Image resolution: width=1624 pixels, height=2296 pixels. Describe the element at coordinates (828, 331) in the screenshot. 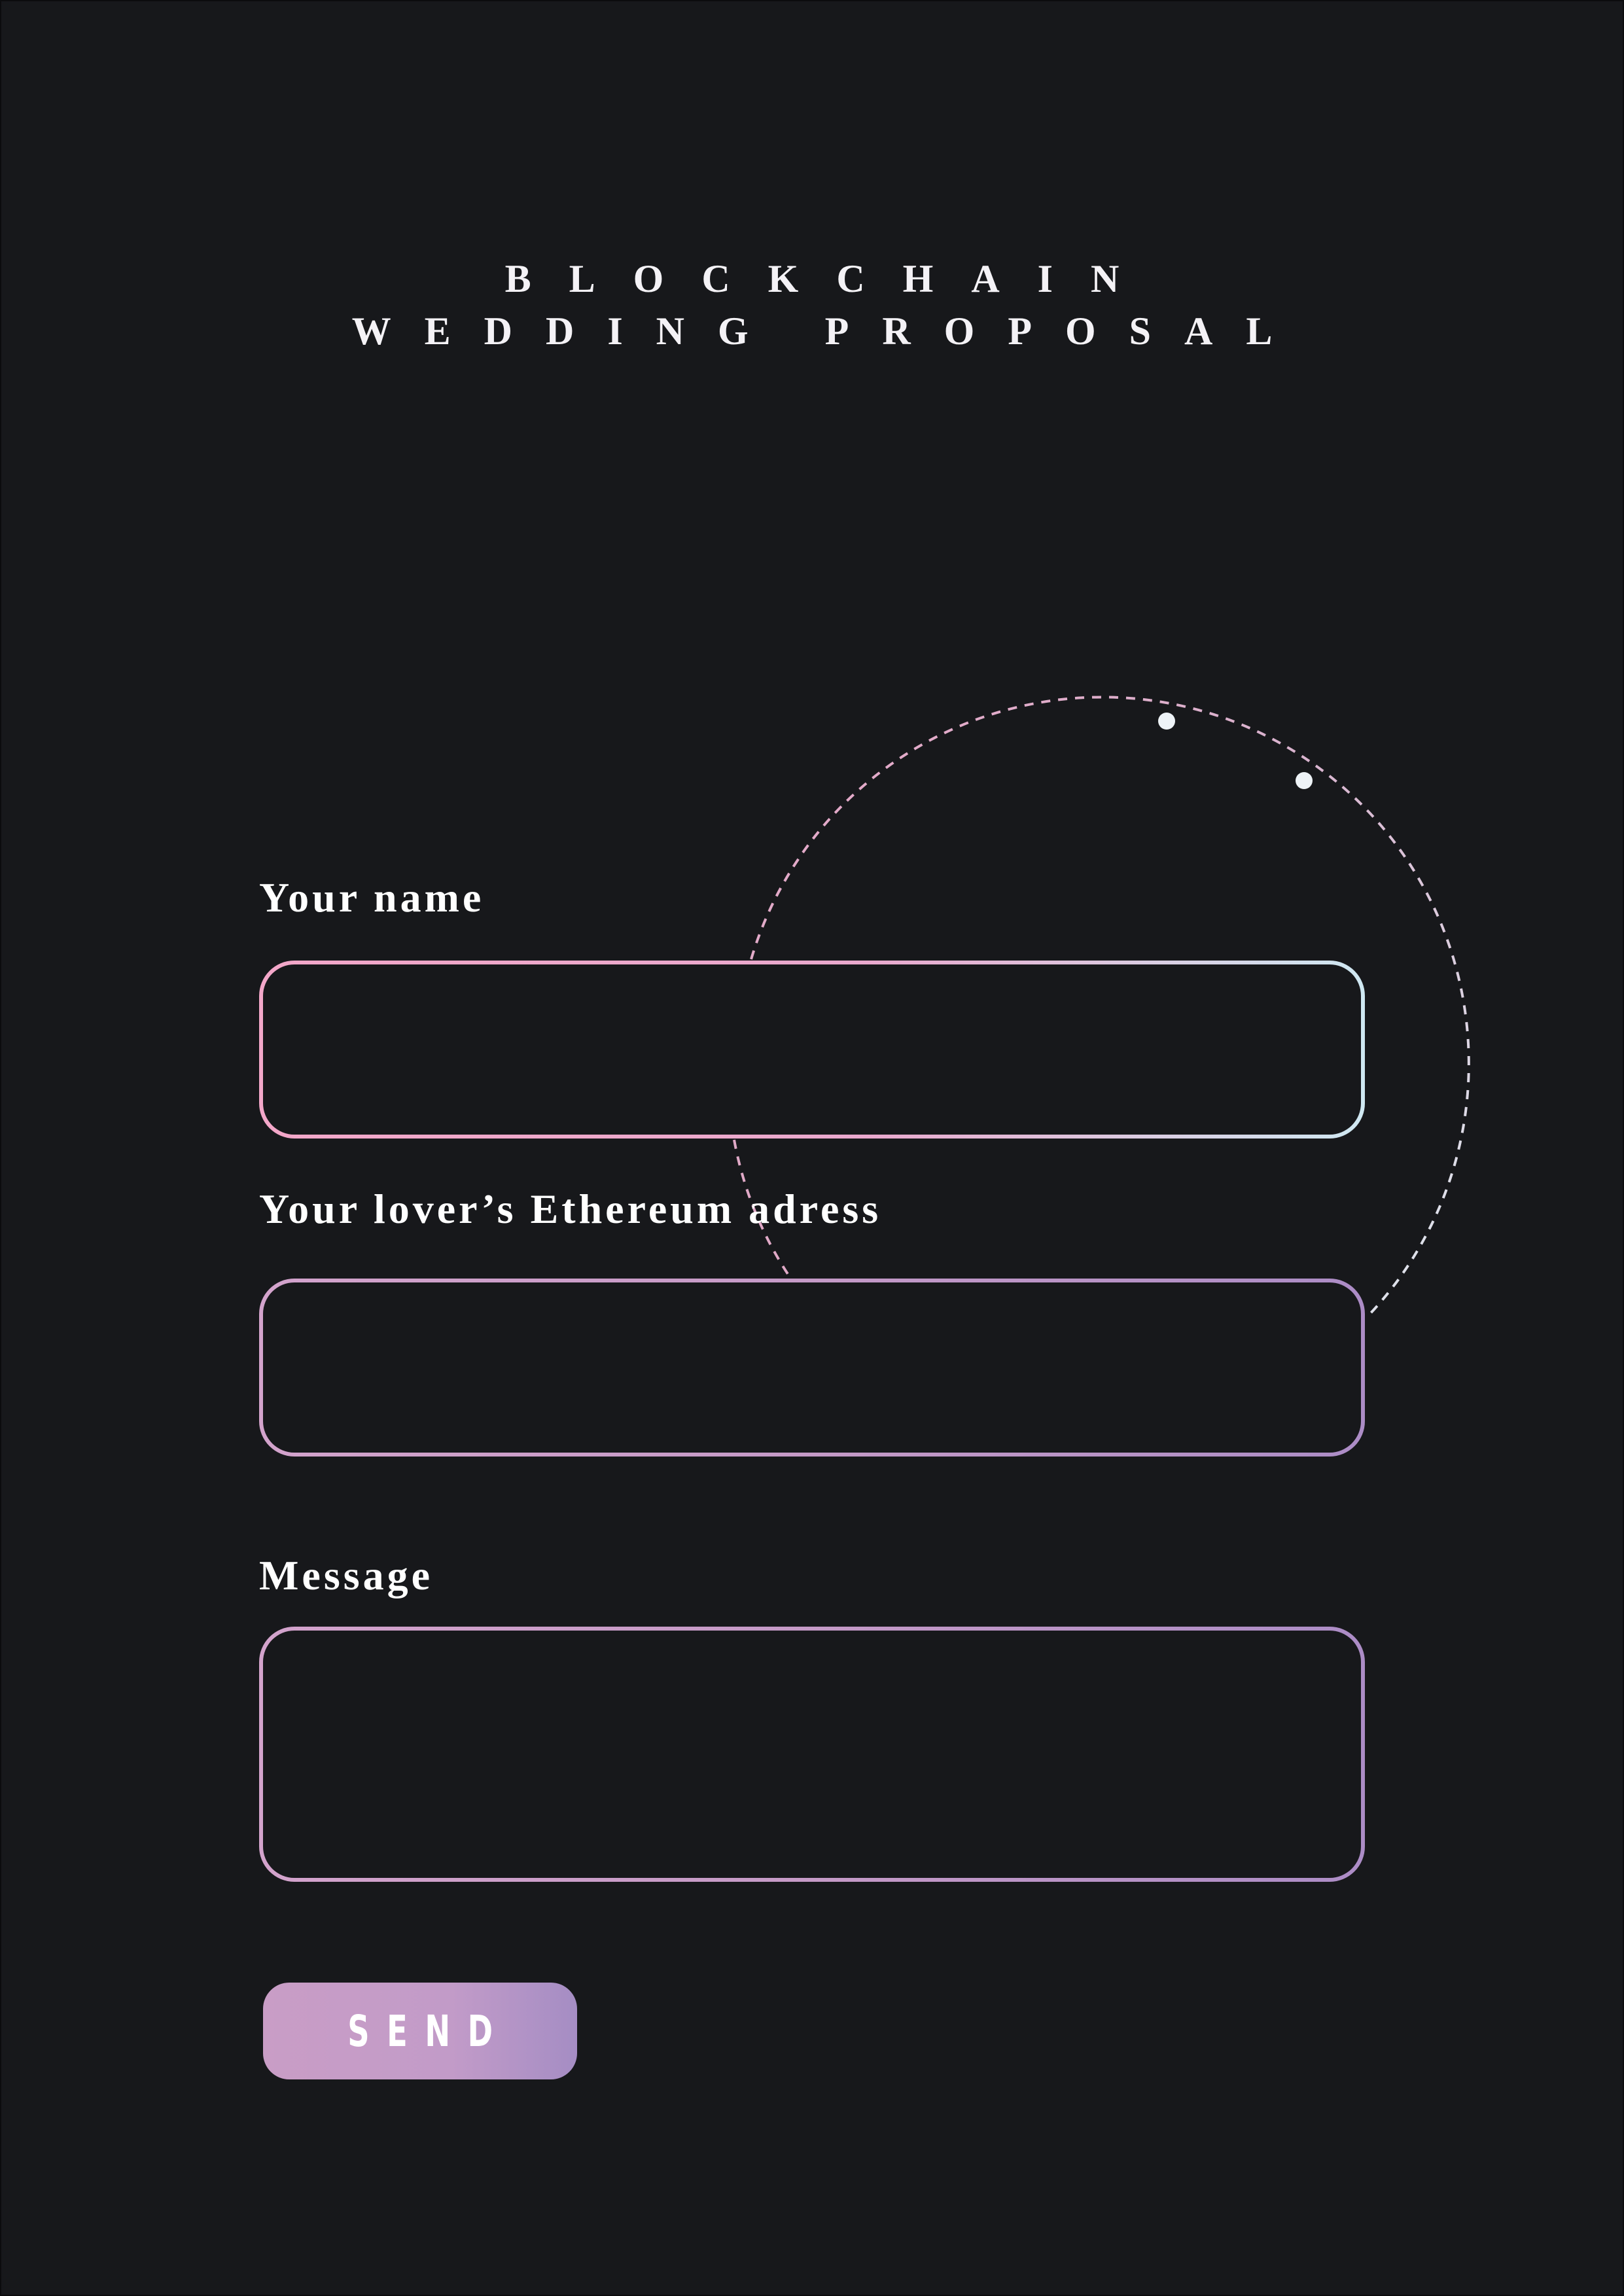

I see `page-title-line-2: WEDDING PROPOSAL` at that location.